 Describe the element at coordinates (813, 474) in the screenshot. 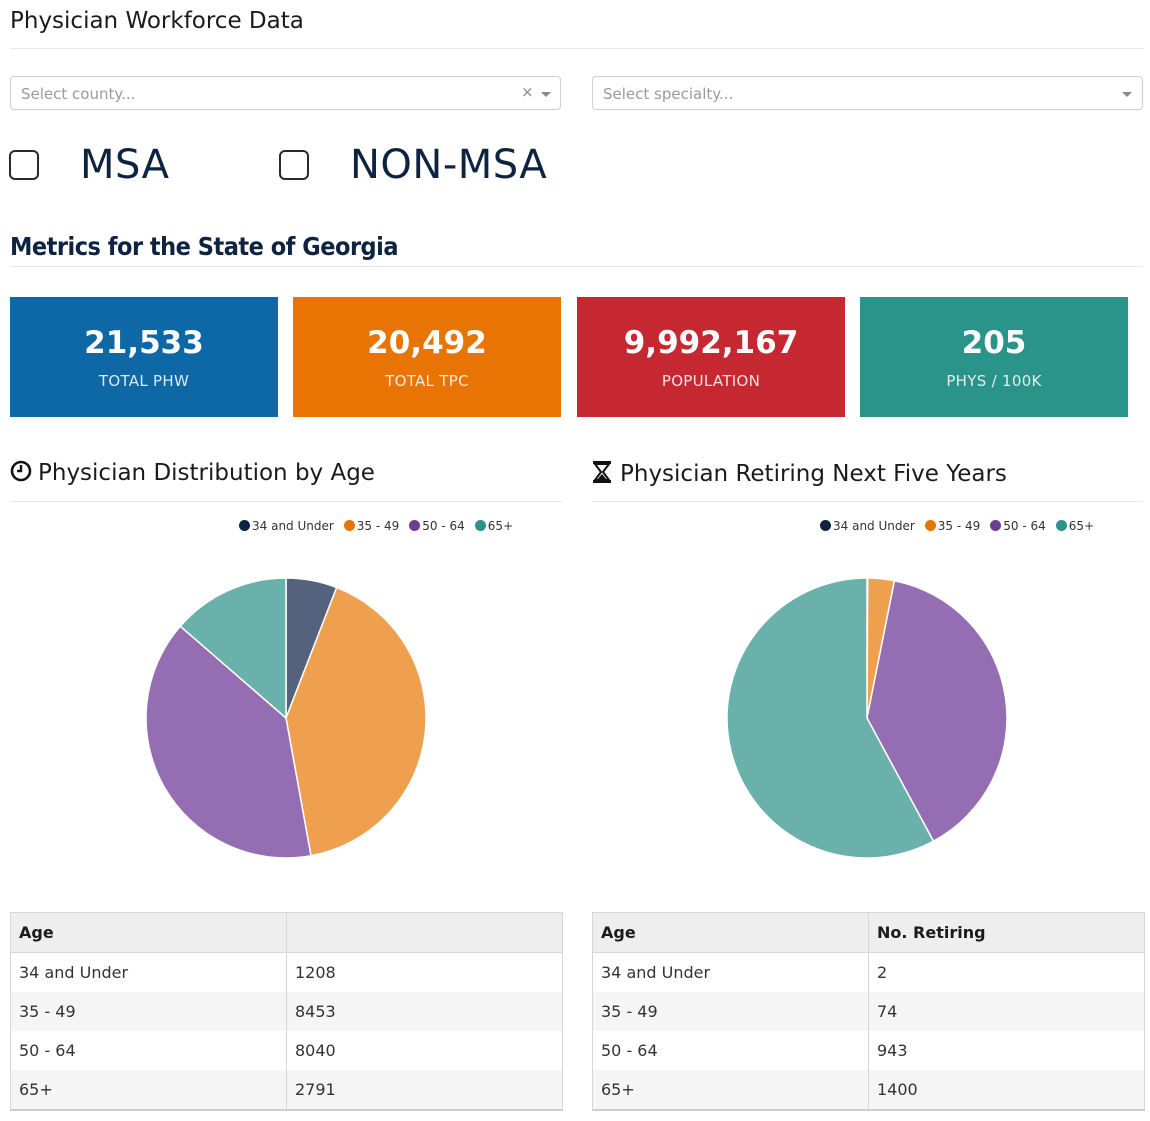

I see `section-title-text: Physician Retiring Next Five Years` at that location.